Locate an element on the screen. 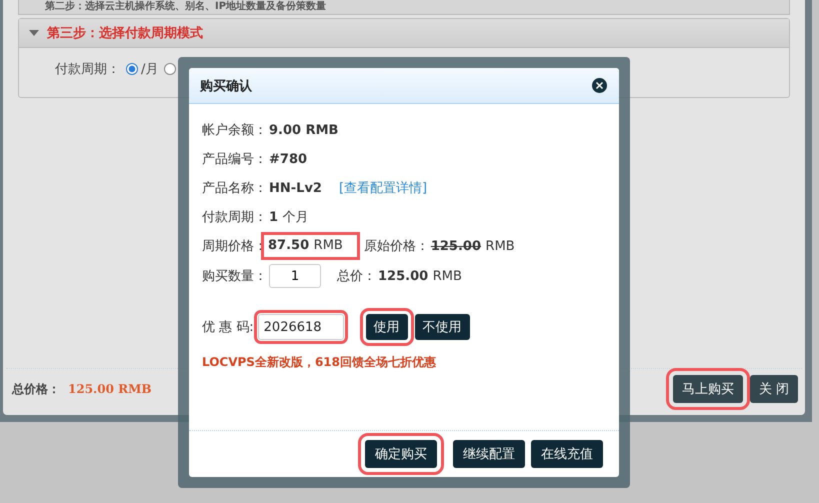 The height and width of the screenshot is (503, 819). field-label: 优 惠 码: is located at coordinates (228, 327).